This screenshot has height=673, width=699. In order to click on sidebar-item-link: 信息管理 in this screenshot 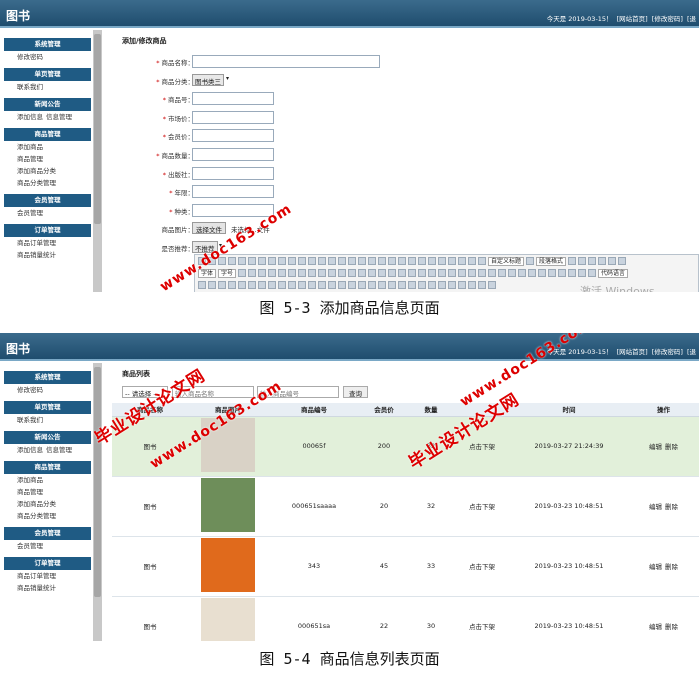, I will do `click(59, 117)`.